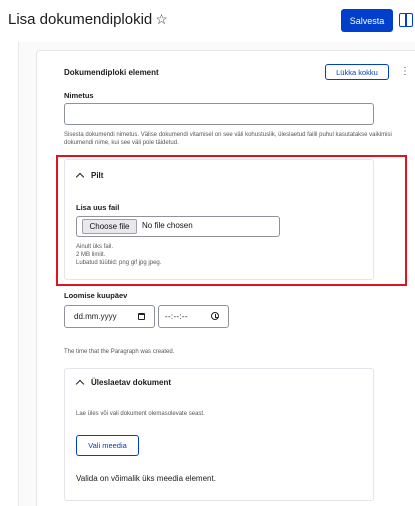 This screenshot has height=506, width=415. I want to click on media-limit-text: Valida on võimalik üks meedia element., so click(146, 478).